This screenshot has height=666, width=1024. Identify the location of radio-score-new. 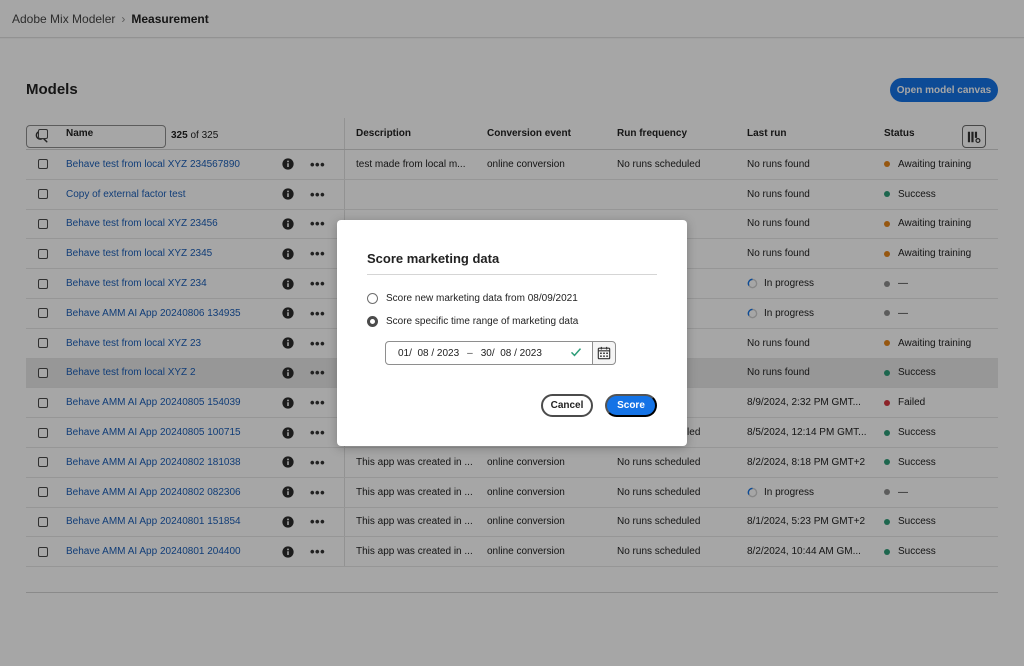
(372, 298).